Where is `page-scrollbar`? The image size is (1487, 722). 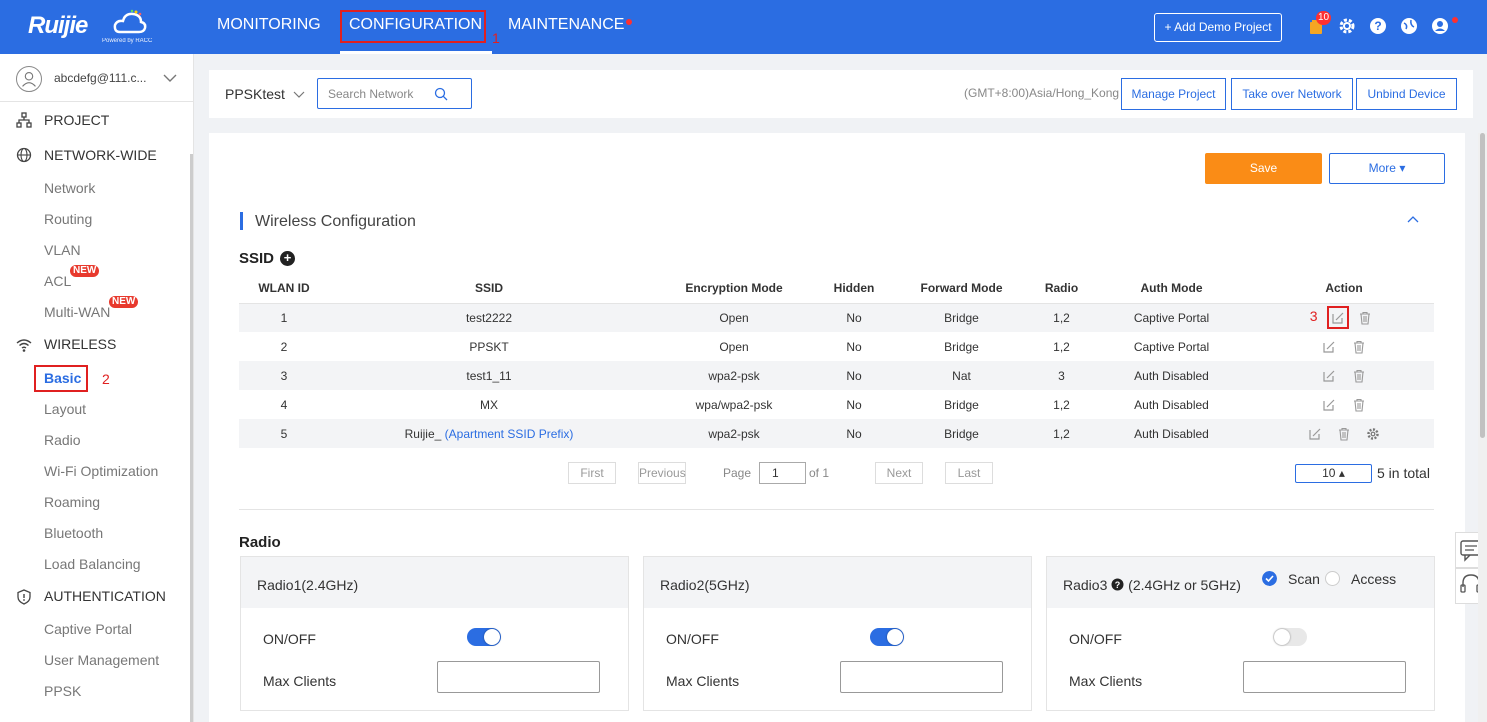 page-scrollbar is located at coordinates (1482, 427).